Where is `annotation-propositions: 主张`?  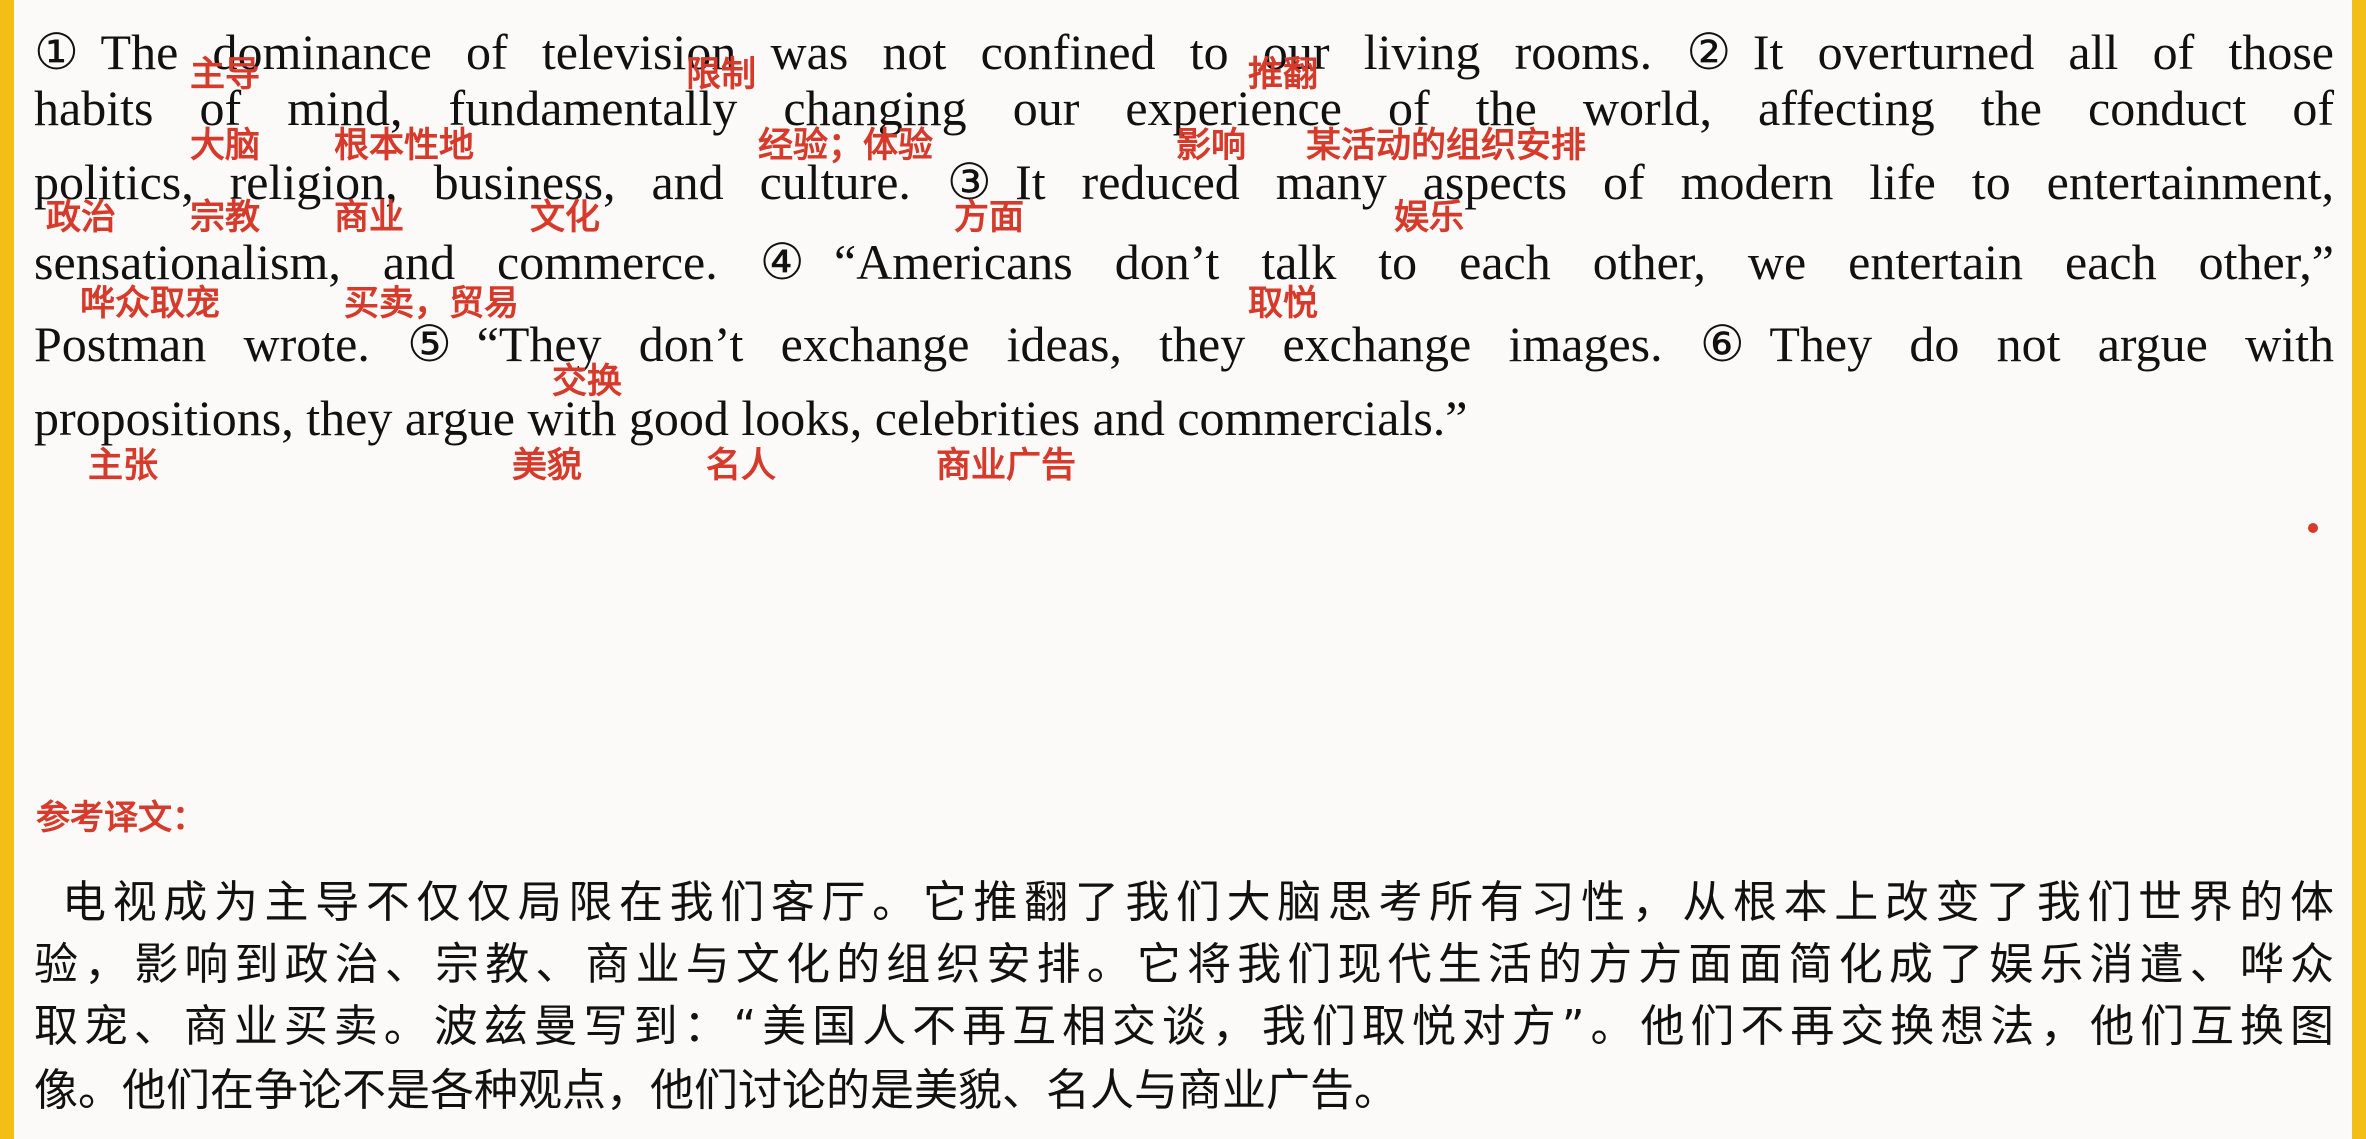 annotation-propositions: 主张 is located at coordinates (123, 466).